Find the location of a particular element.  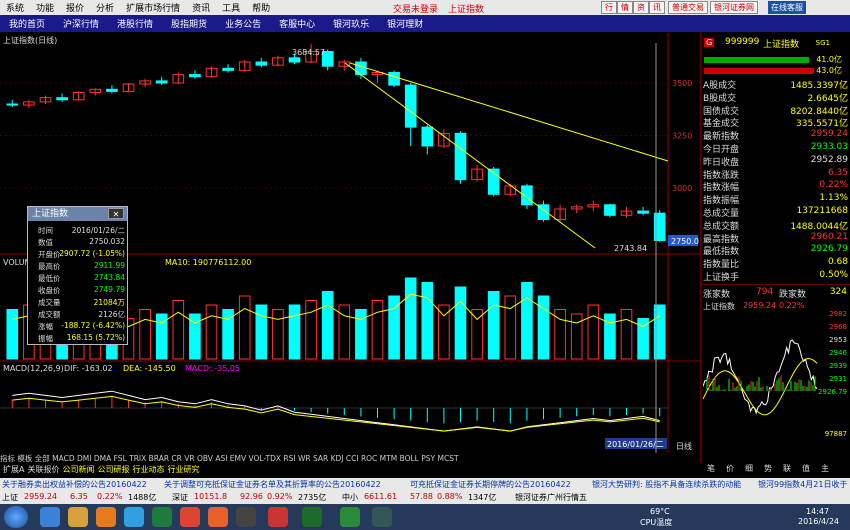

menu-item-7: 帮助 is located at coordinates (261, 7).